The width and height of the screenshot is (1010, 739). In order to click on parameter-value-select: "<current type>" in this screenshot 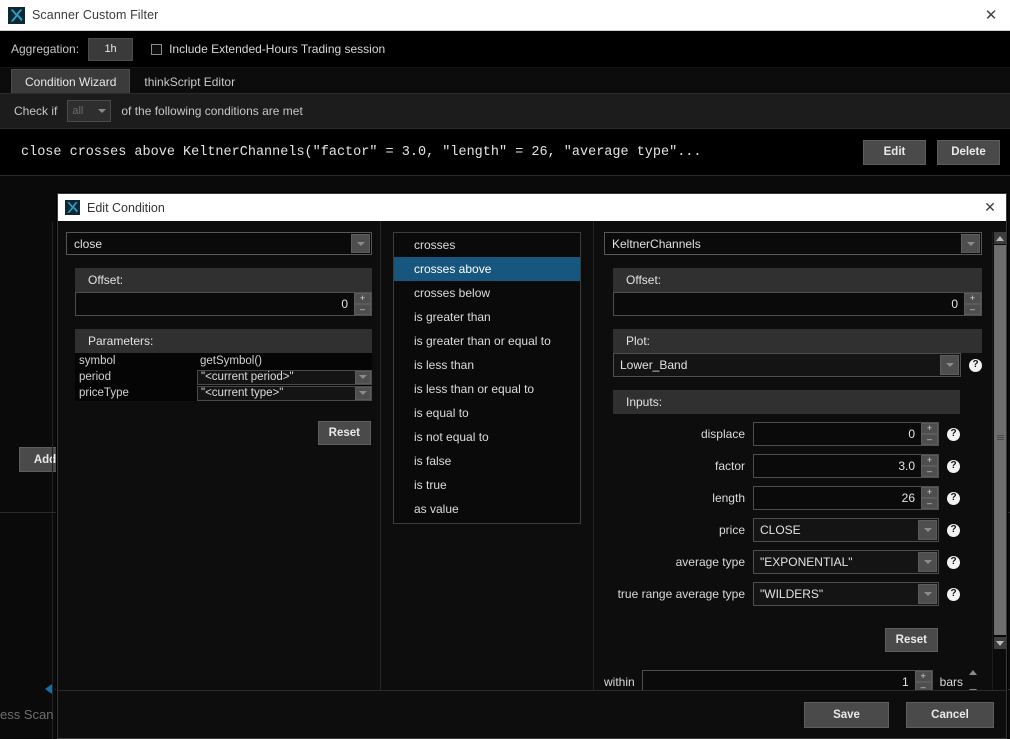, I will do `click(284, 393)`.